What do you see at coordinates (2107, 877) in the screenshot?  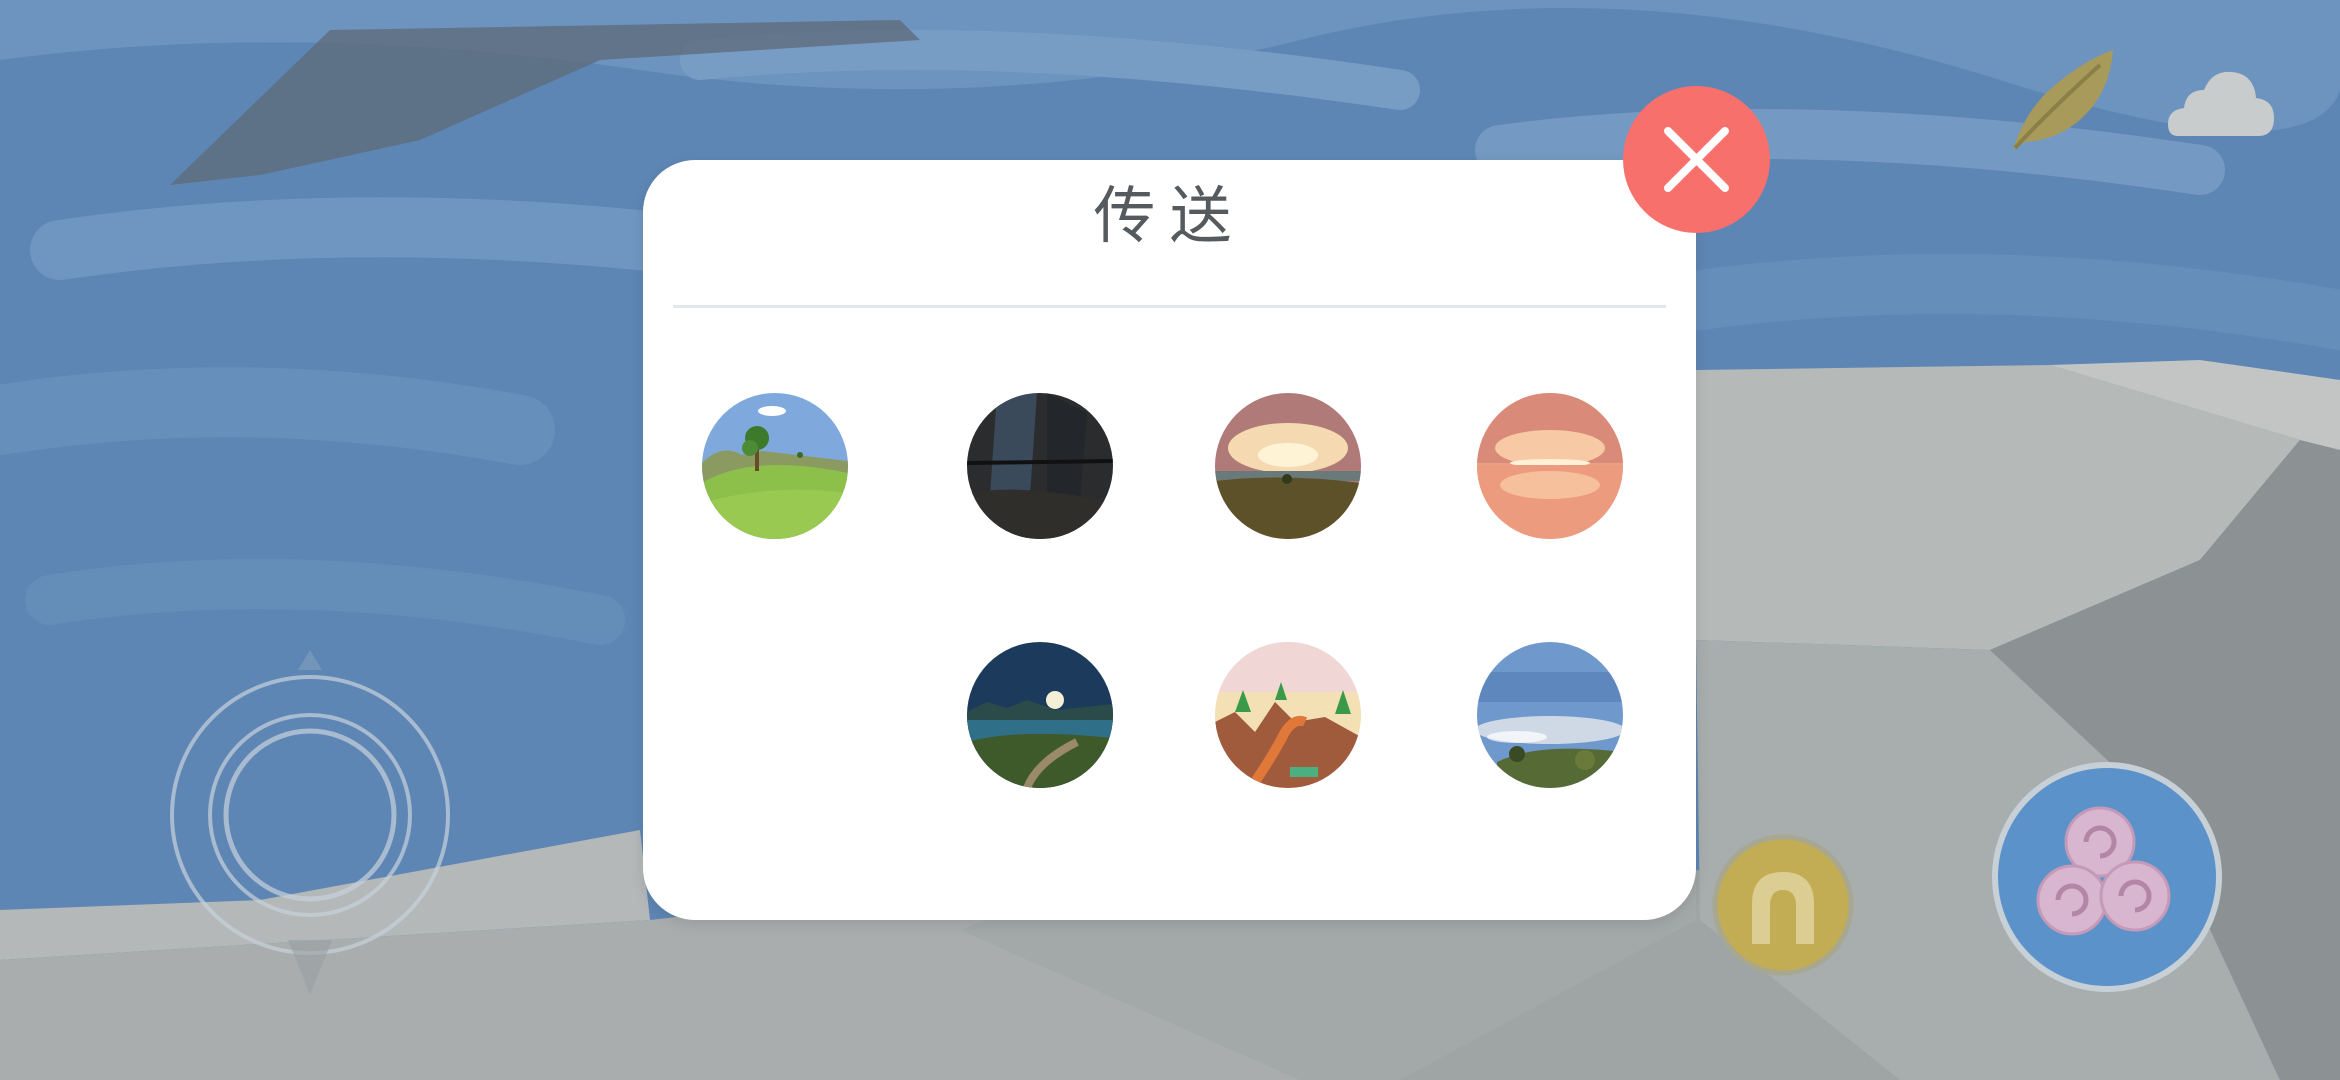 I see `swirl-icon` at bounding box center [2107, 877].